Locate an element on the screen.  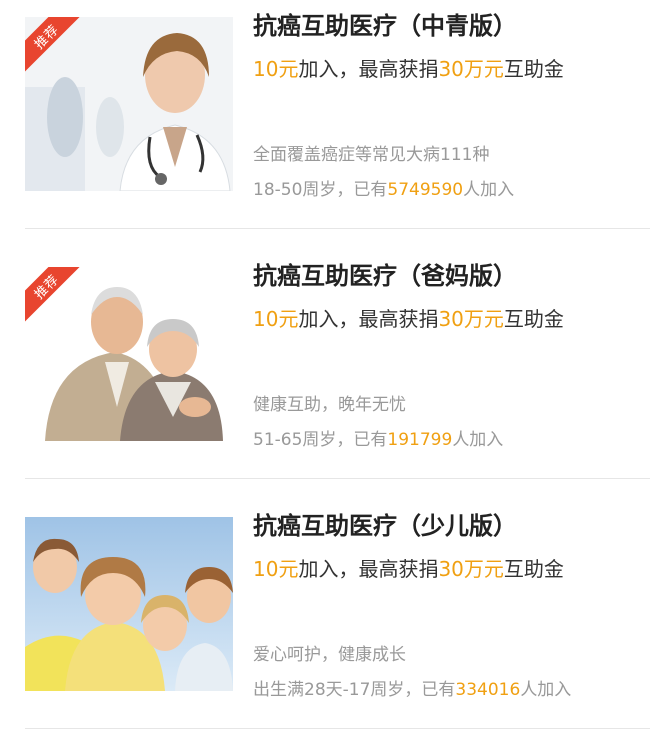
plan-meta: 18-50周岁，已有5749590人加入 is located at coordinates (383, 187).